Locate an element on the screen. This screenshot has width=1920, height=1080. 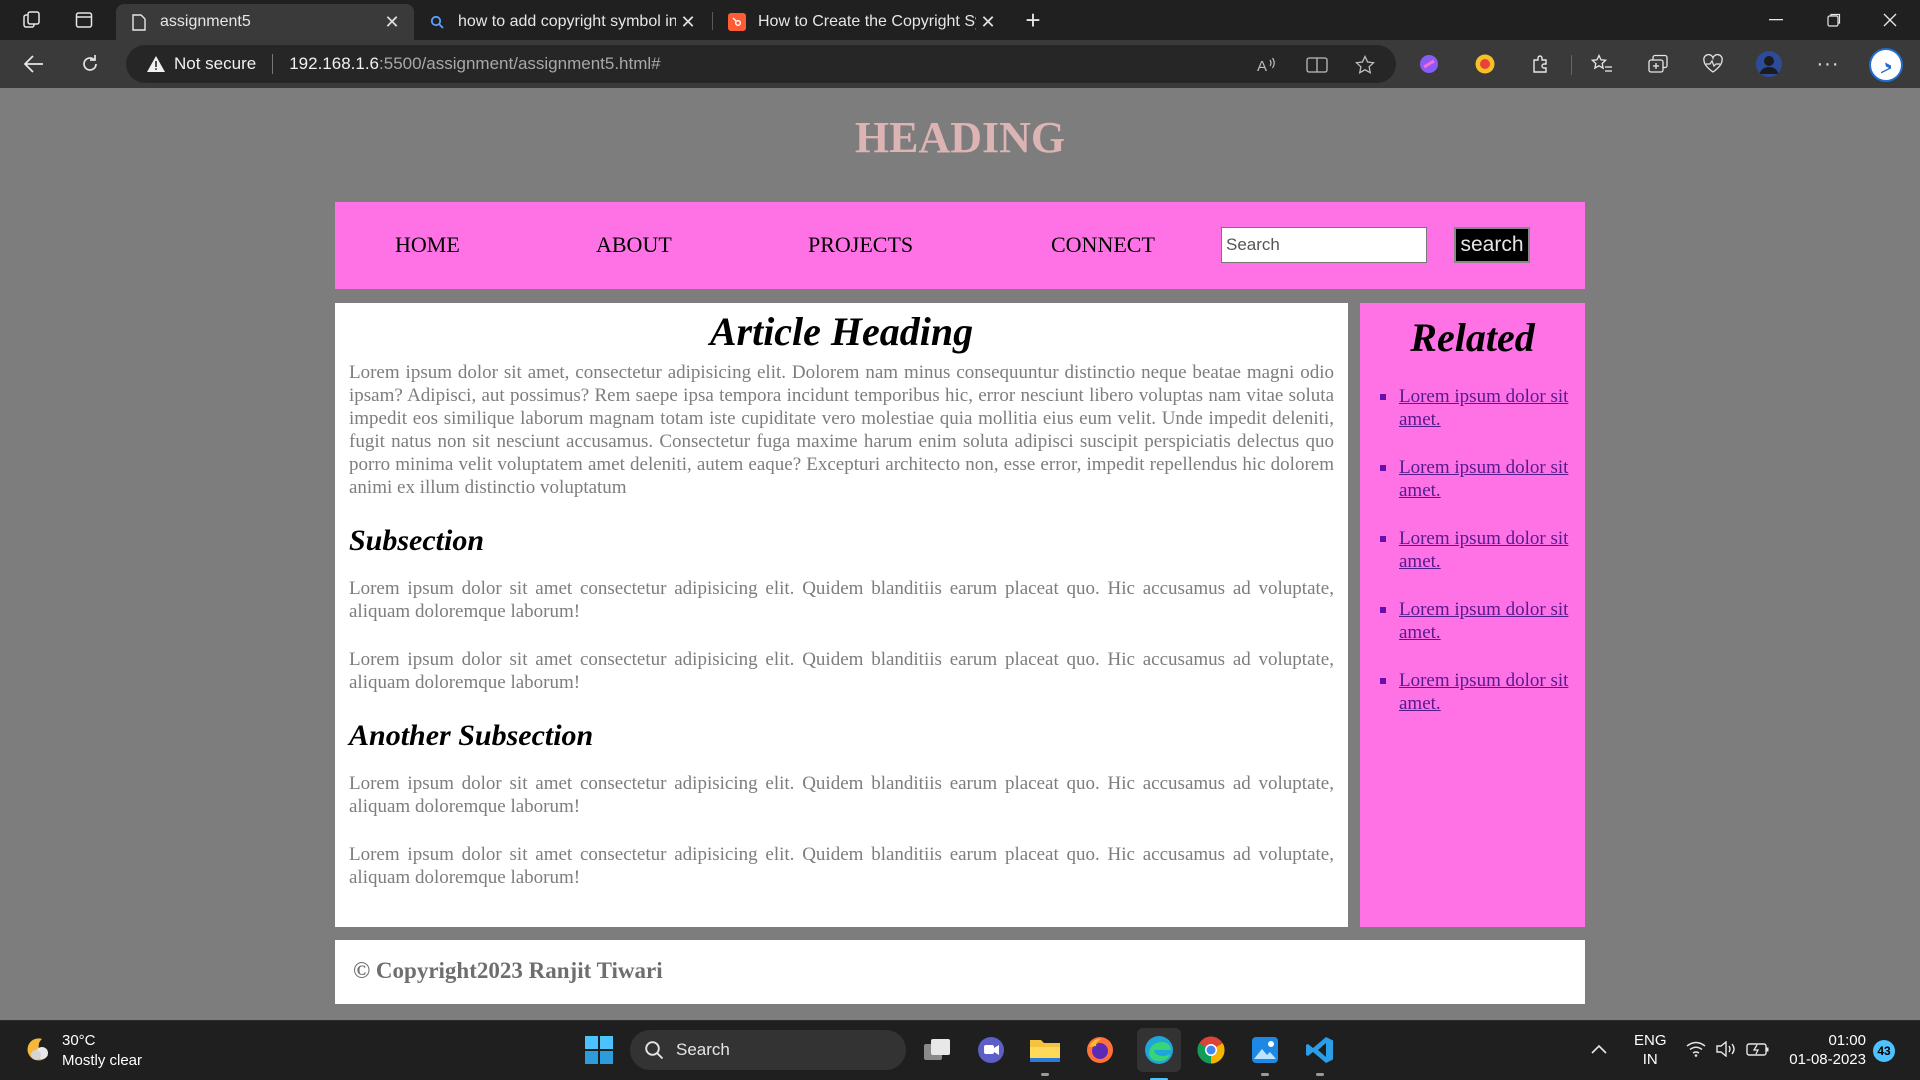
another-subsection-heading: Another Subsection is located at coordinates (471, 735).